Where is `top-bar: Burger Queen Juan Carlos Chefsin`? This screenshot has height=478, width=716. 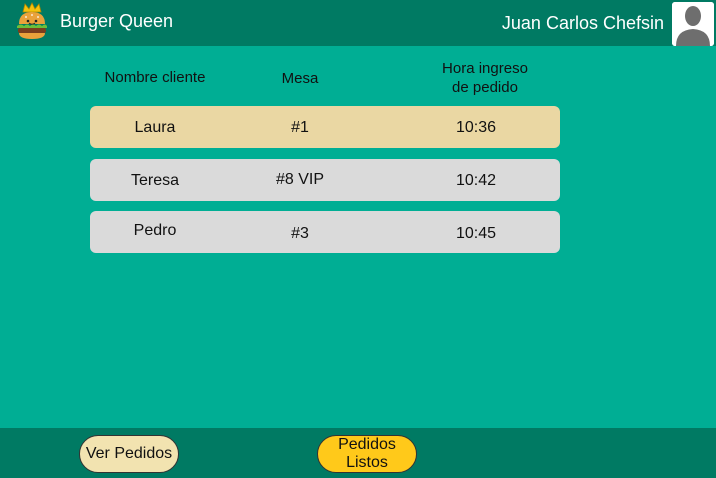 top-bar: Burger Queen Juan Carlos Chefsin is located at coordinates (358, 23).